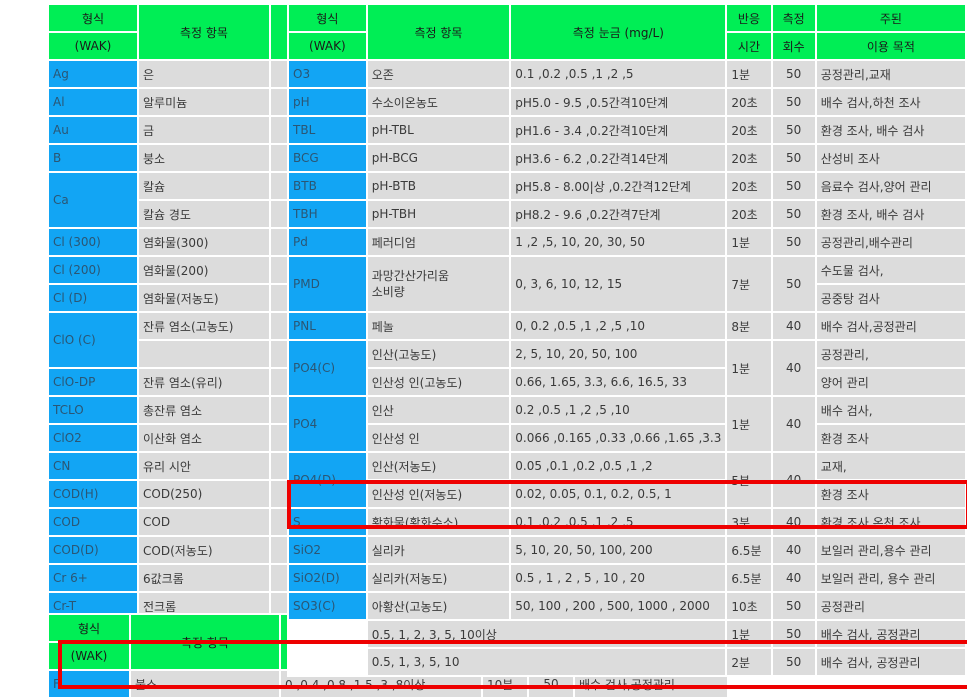  Describe the element at coordinates (438, 102) in the screenshot. I see `row-item: 수소이온농도` at that location.